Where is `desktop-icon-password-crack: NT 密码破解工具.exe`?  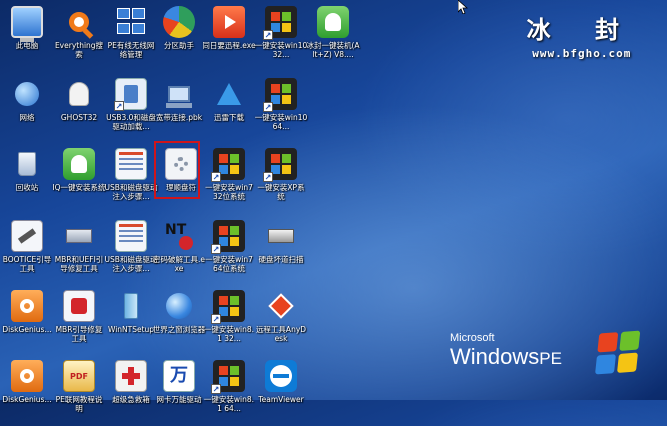 desktop-icon-password-crack: NT 密码破解工具.exe is located at coordinates (179, 252).